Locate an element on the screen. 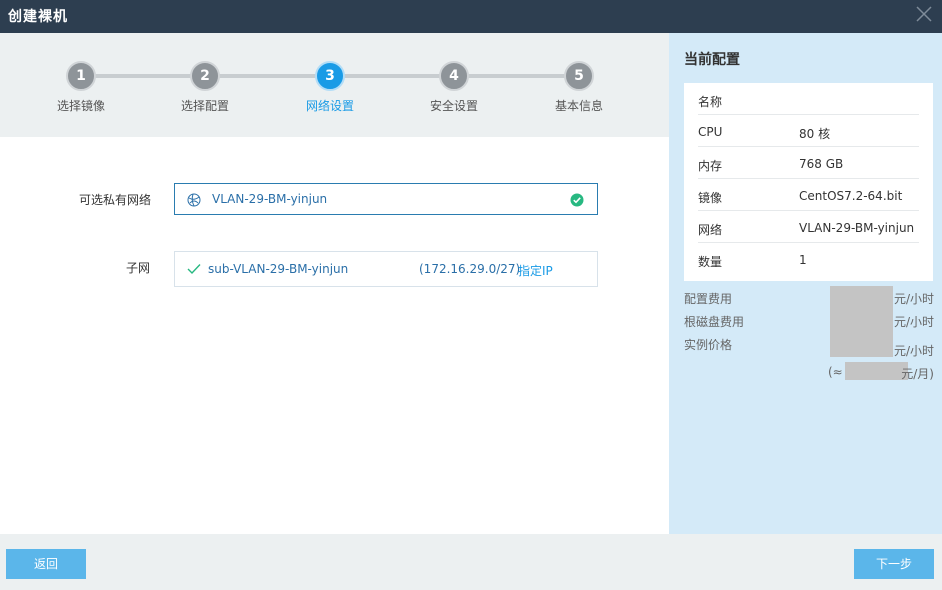 The width and height of the screenshot is (942, 590). root-disk-fee-label: 根磁盘费用 is located at coordinates (714, 322).